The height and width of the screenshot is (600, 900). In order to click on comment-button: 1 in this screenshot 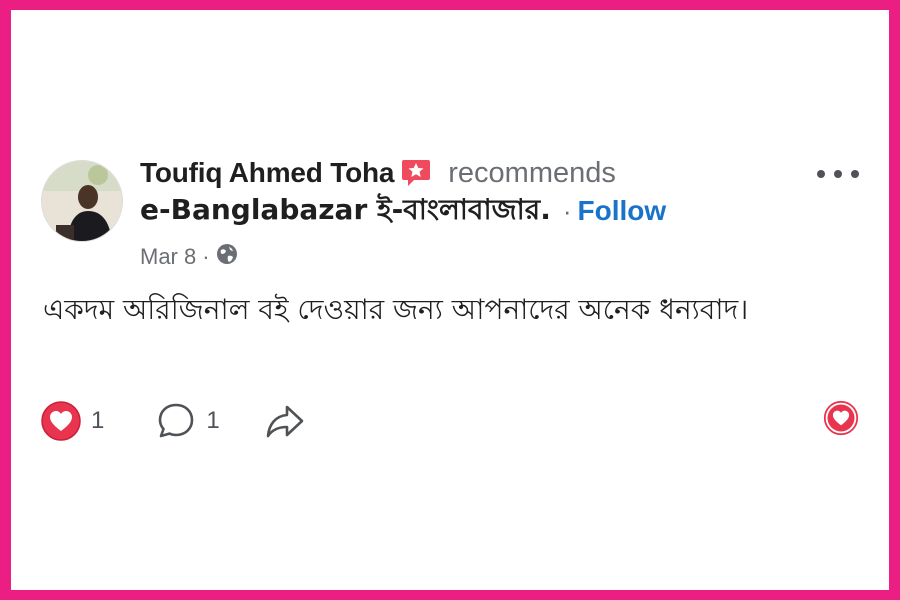, I will do `click(188, 421)`.